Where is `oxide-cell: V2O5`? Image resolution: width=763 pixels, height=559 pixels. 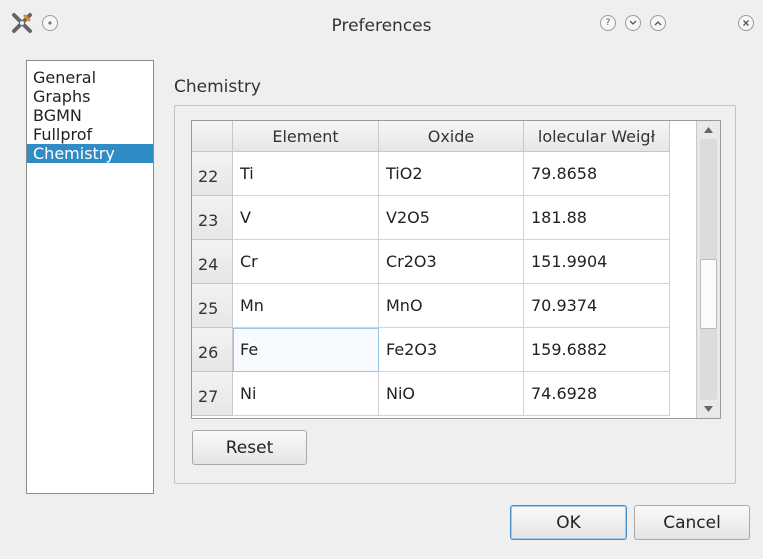 oxide-cell: V2O5 is located at coordinates (451, 218).